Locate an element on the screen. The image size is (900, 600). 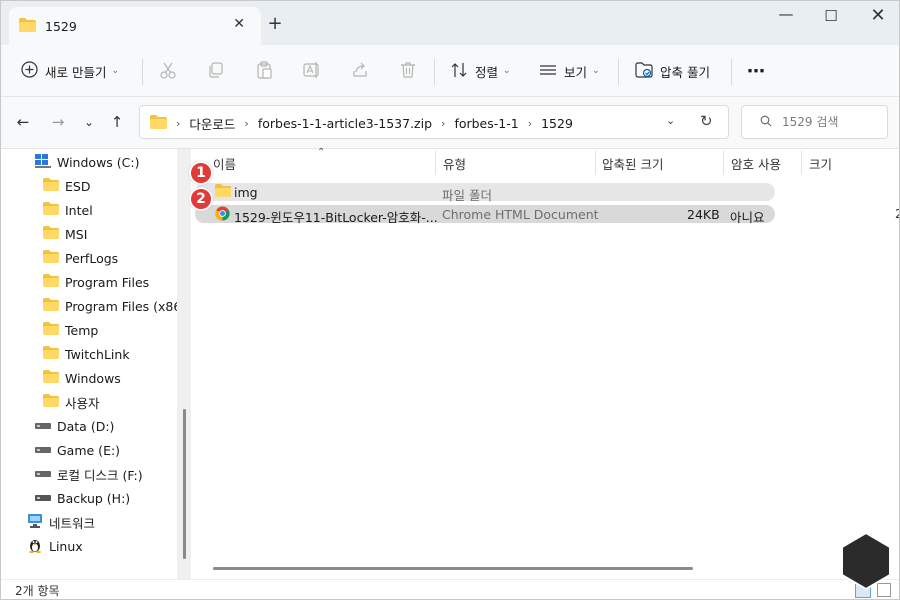
size-cell-cut-off: 2 is located at coordinates (897, 214).